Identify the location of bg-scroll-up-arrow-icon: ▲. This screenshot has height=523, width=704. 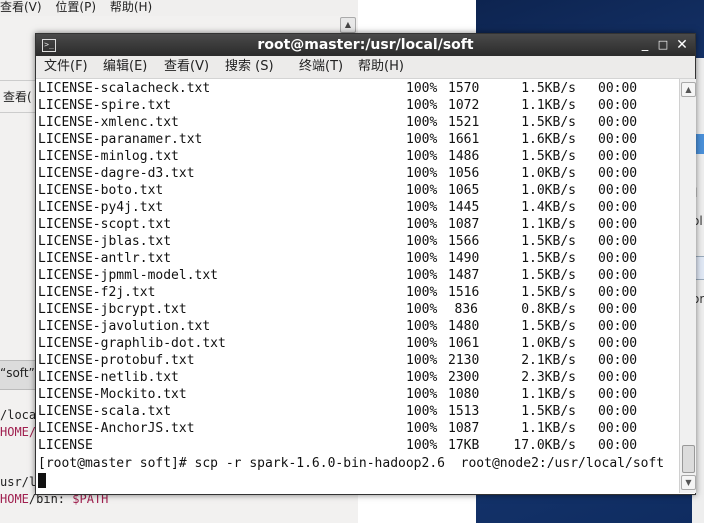
(348, 25).